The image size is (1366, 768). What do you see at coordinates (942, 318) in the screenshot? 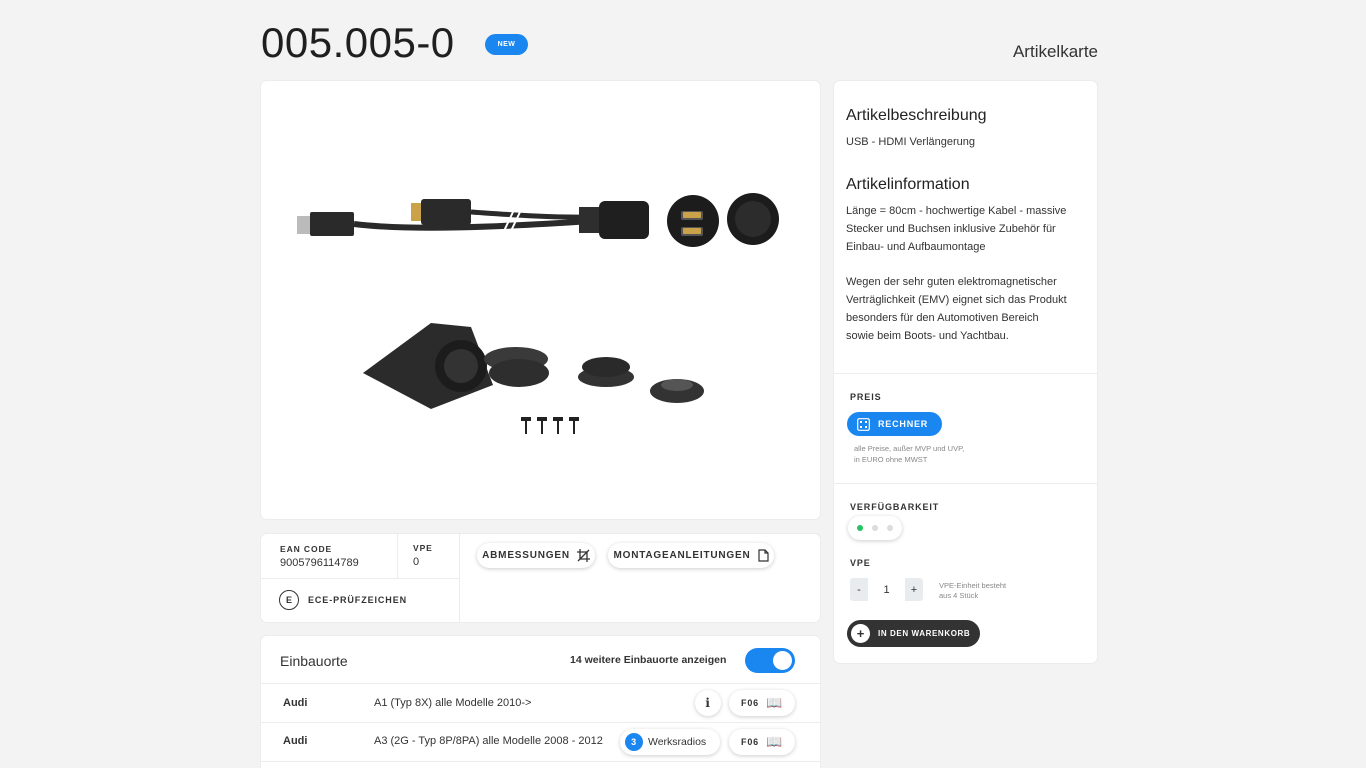
I see `info-line: besonders für den Automotiven Bereich` at bounding box center [942, 318].